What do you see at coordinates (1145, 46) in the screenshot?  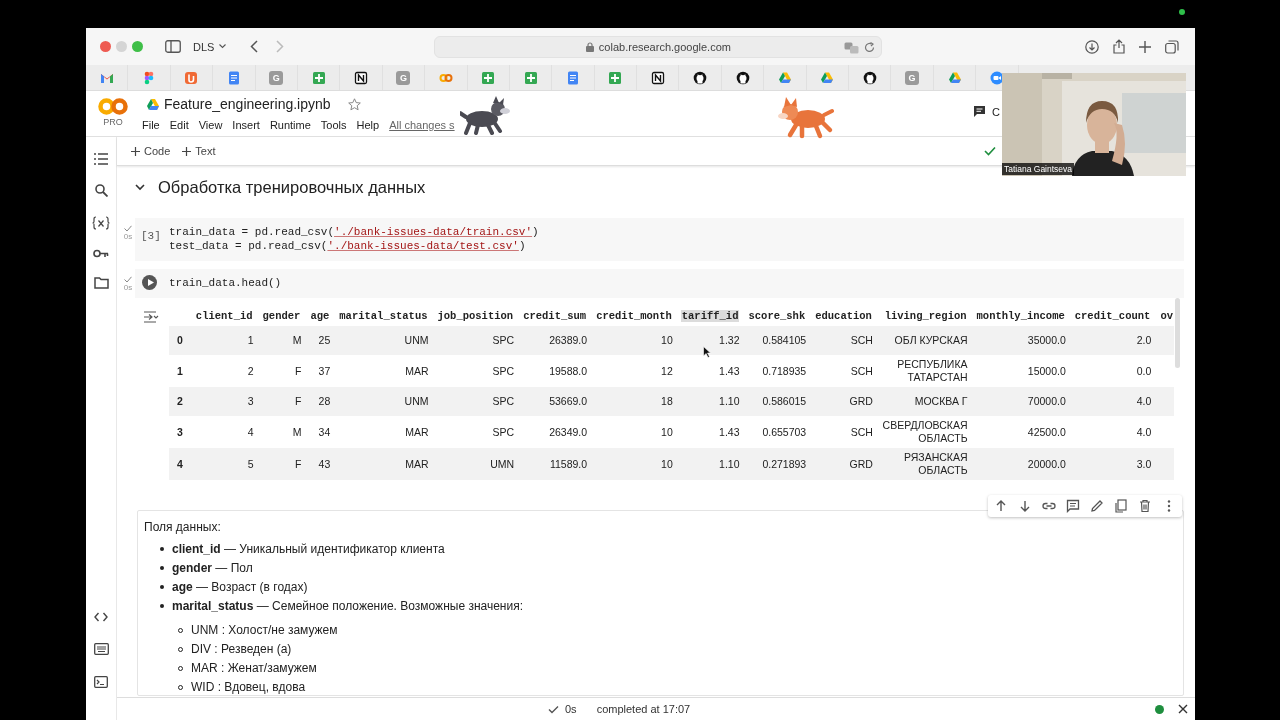 I see `new-tab-icon` at bounding box center [1145, 46].